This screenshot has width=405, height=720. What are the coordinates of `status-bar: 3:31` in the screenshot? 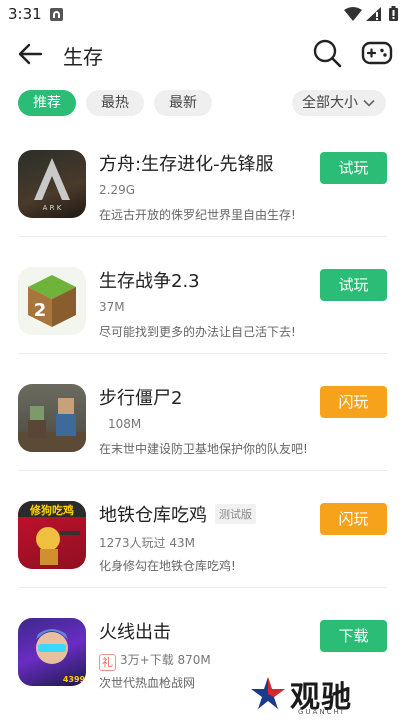 It's located at (202, 14).